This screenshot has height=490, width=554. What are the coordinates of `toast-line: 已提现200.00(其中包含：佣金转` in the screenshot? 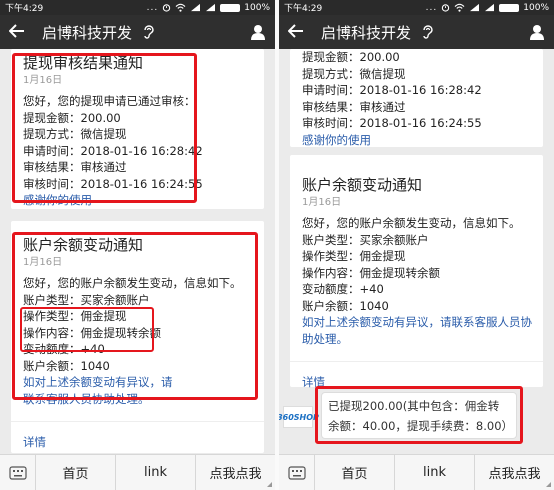 It's located at (414, 406).